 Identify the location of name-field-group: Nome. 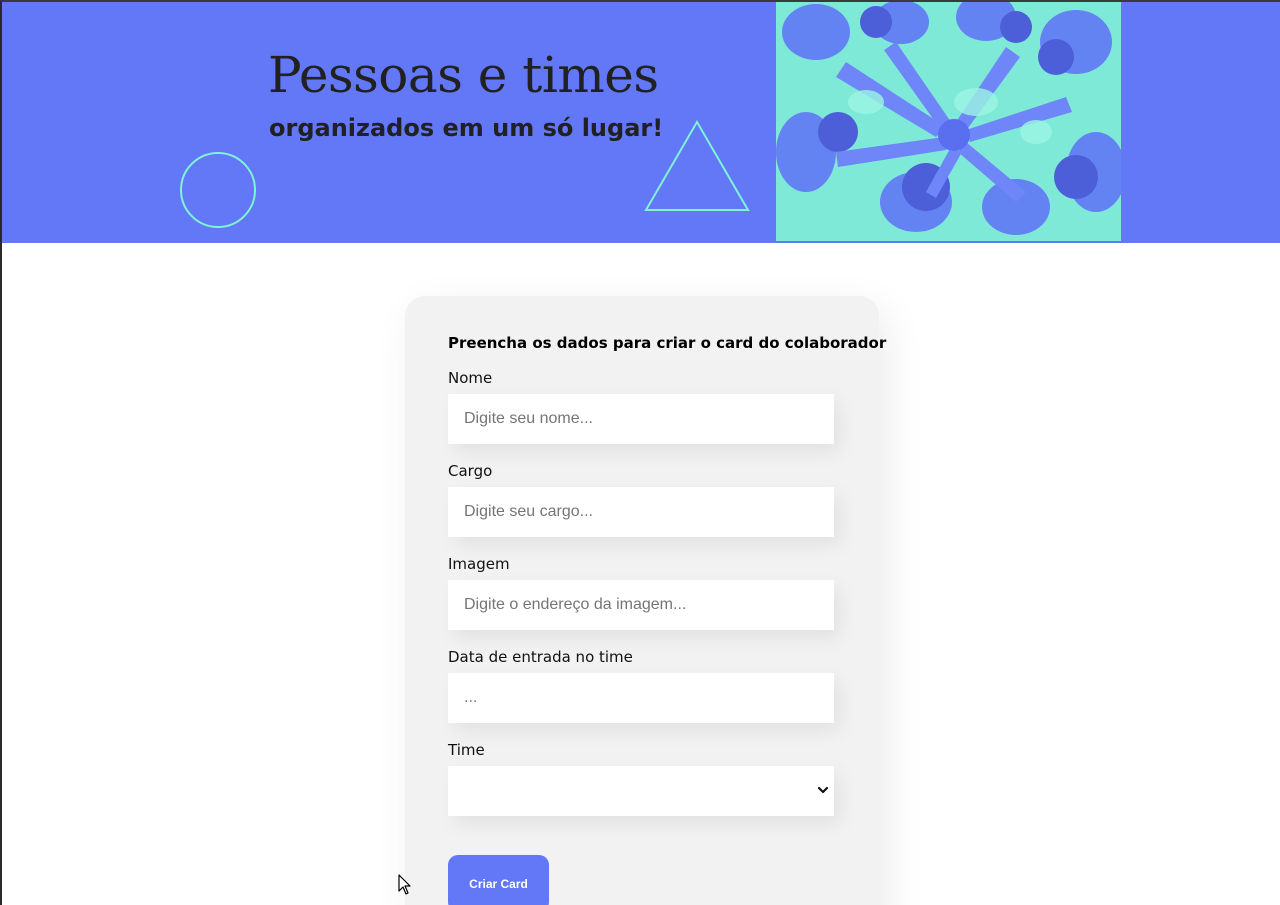
(642, 406).